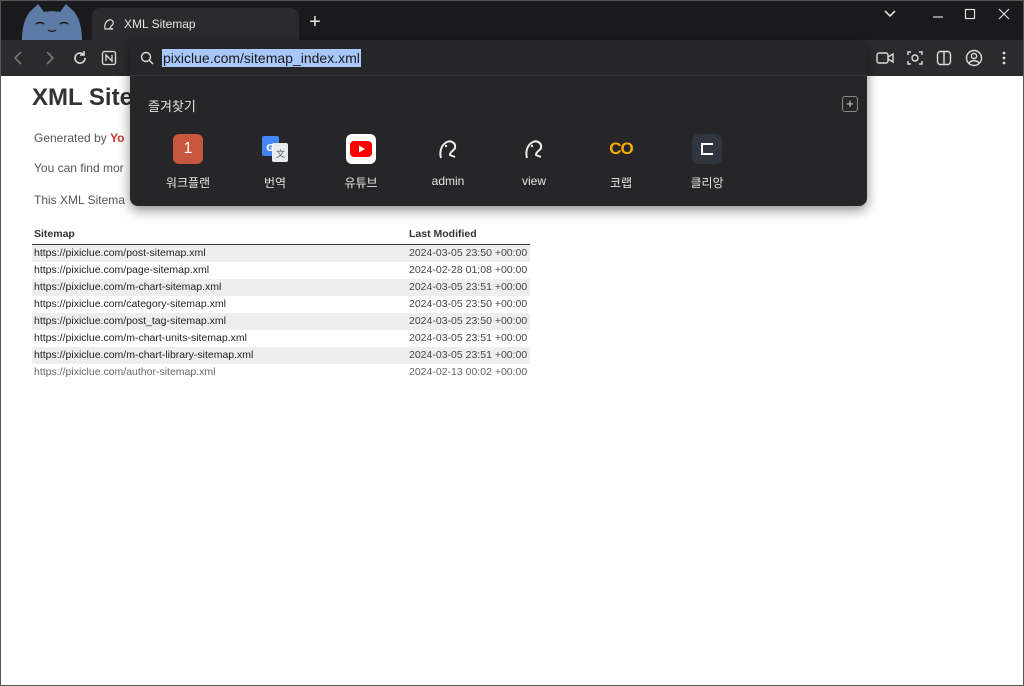  I want to click on split-view-icon, so click(944, 58).